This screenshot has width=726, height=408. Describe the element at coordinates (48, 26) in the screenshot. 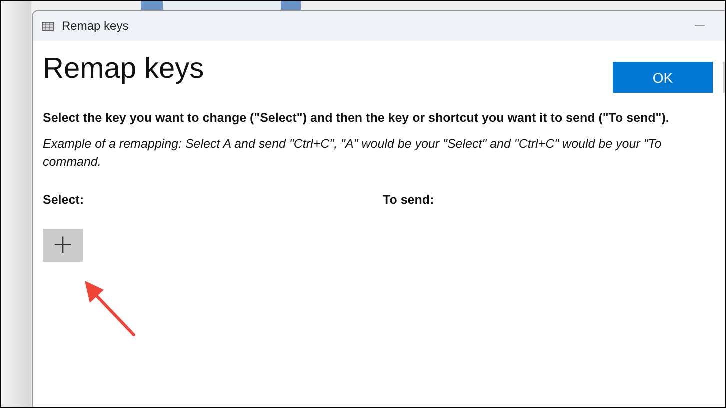

I see `keyboard-icon` at that location.